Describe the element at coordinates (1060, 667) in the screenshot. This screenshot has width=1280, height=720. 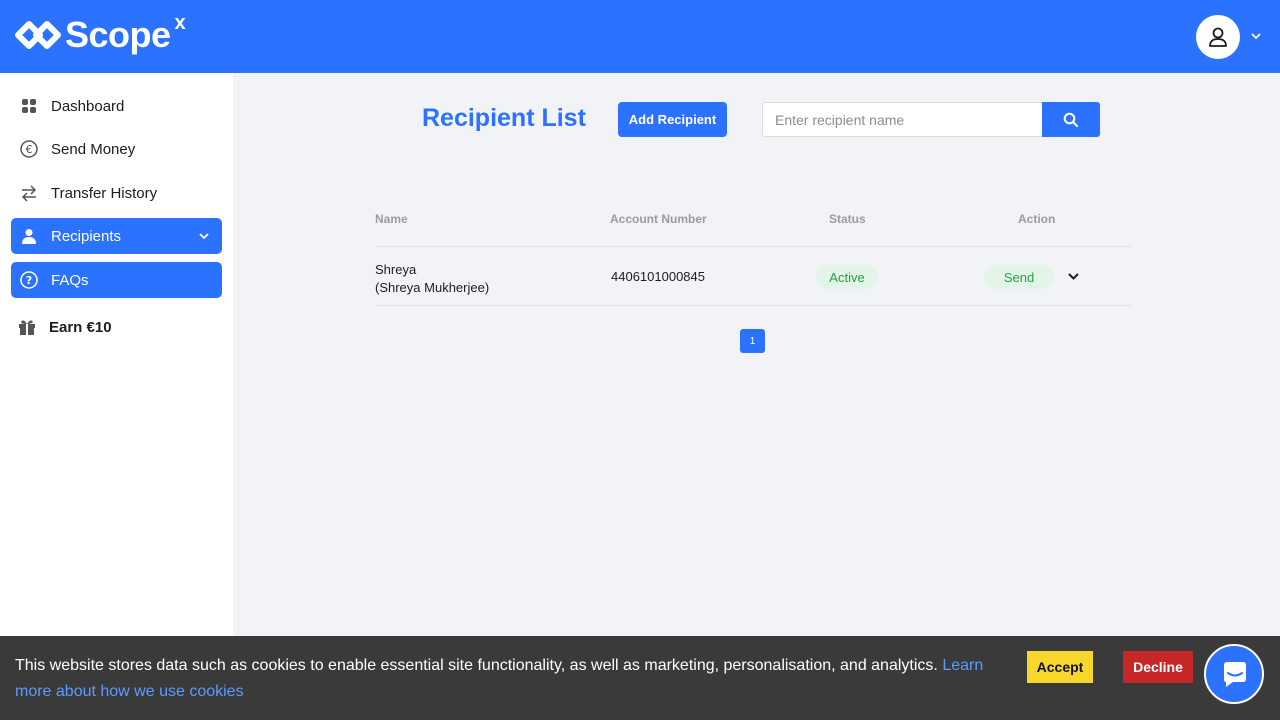
I see `accept-button: Accept` at that location.